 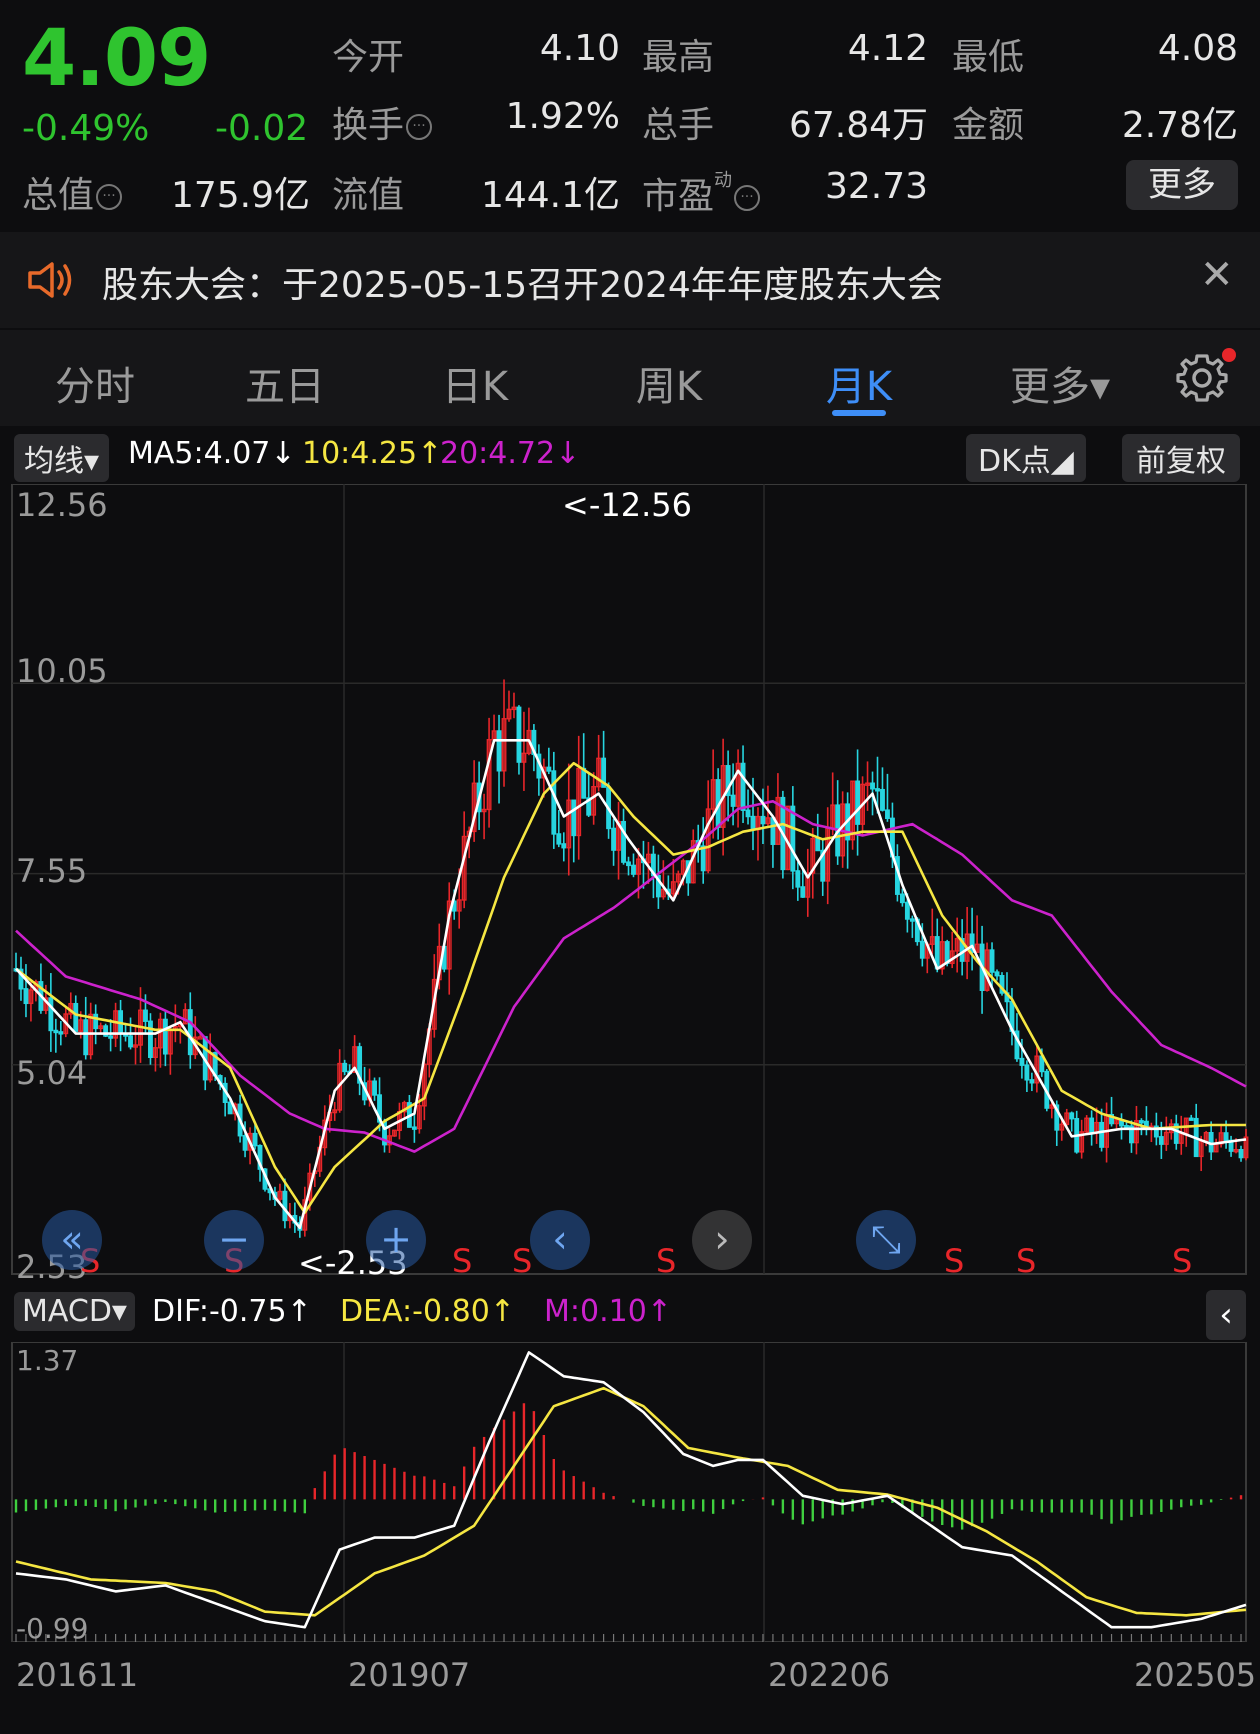 I want to click on fullscreen-icon: ⤡, so click(x=886, y=1240).